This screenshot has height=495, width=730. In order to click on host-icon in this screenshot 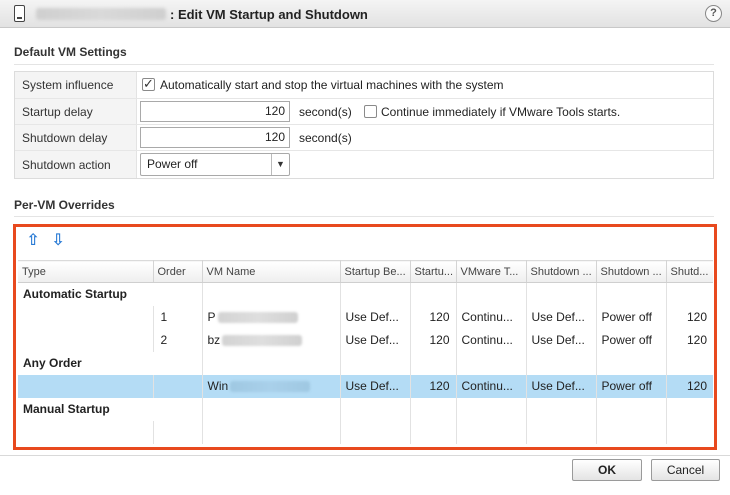, I will do `click(19, 13)`.